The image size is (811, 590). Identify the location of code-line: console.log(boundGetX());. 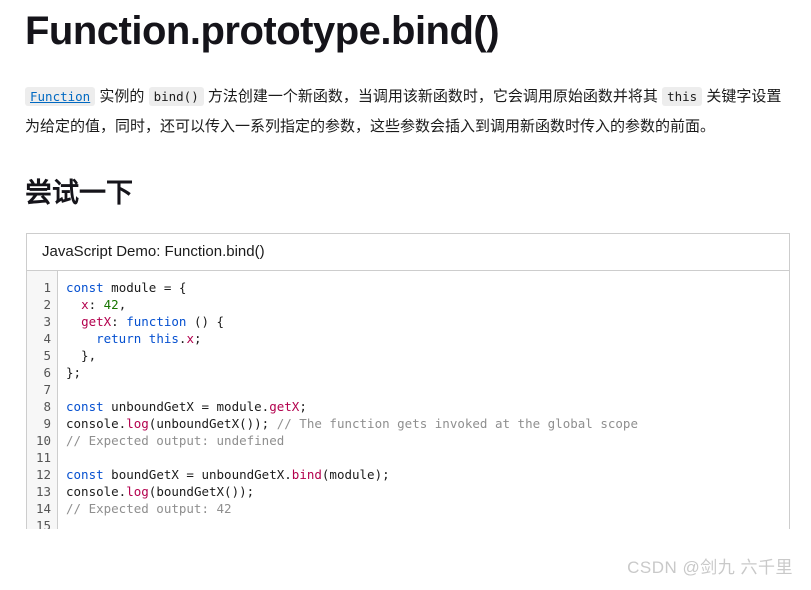
(427, 491).